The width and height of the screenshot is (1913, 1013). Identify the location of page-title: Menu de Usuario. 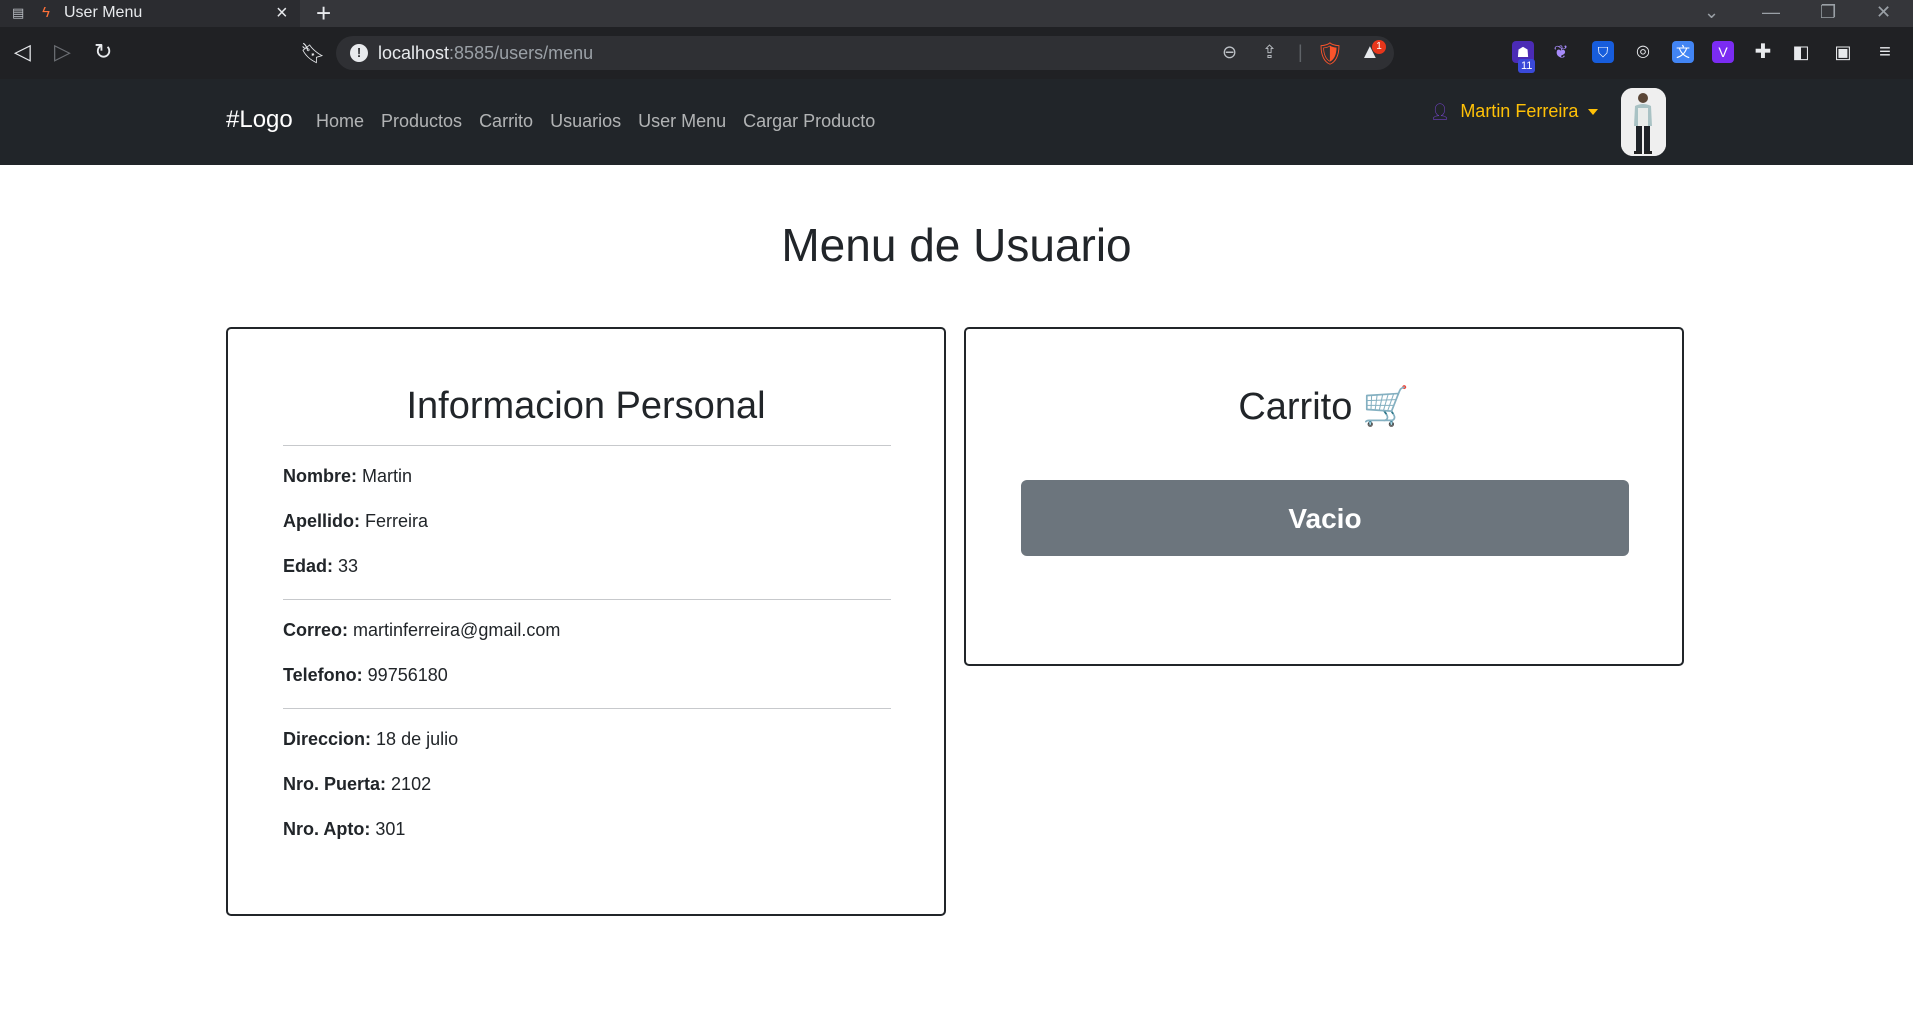
(956, 245).